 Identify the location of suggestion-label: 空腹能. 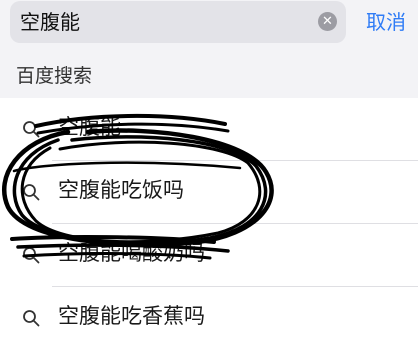
(89, 127).